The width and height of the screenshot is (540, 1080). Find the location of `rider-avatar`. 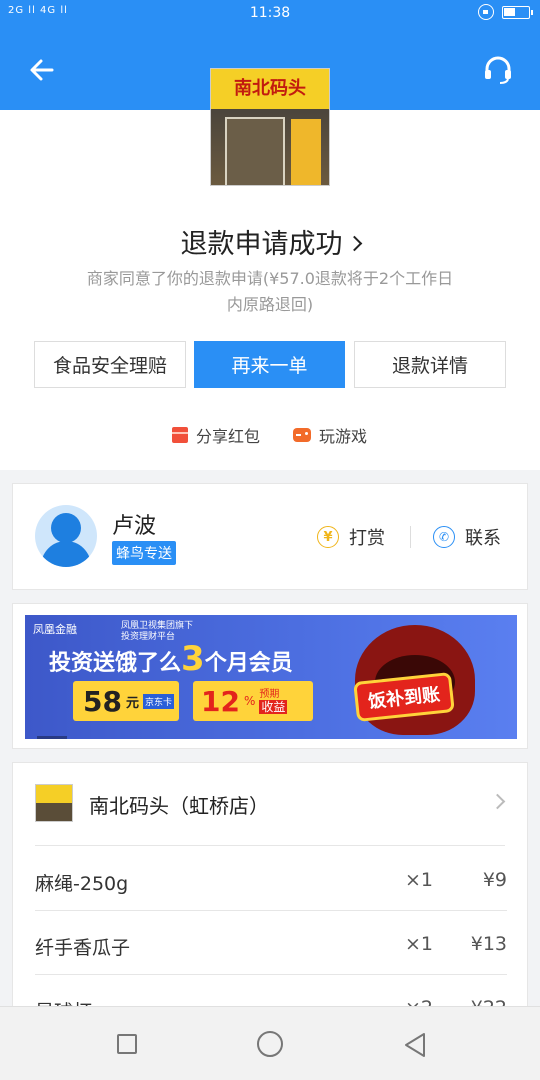

rider-avatar is located at coordinates (66, 536).